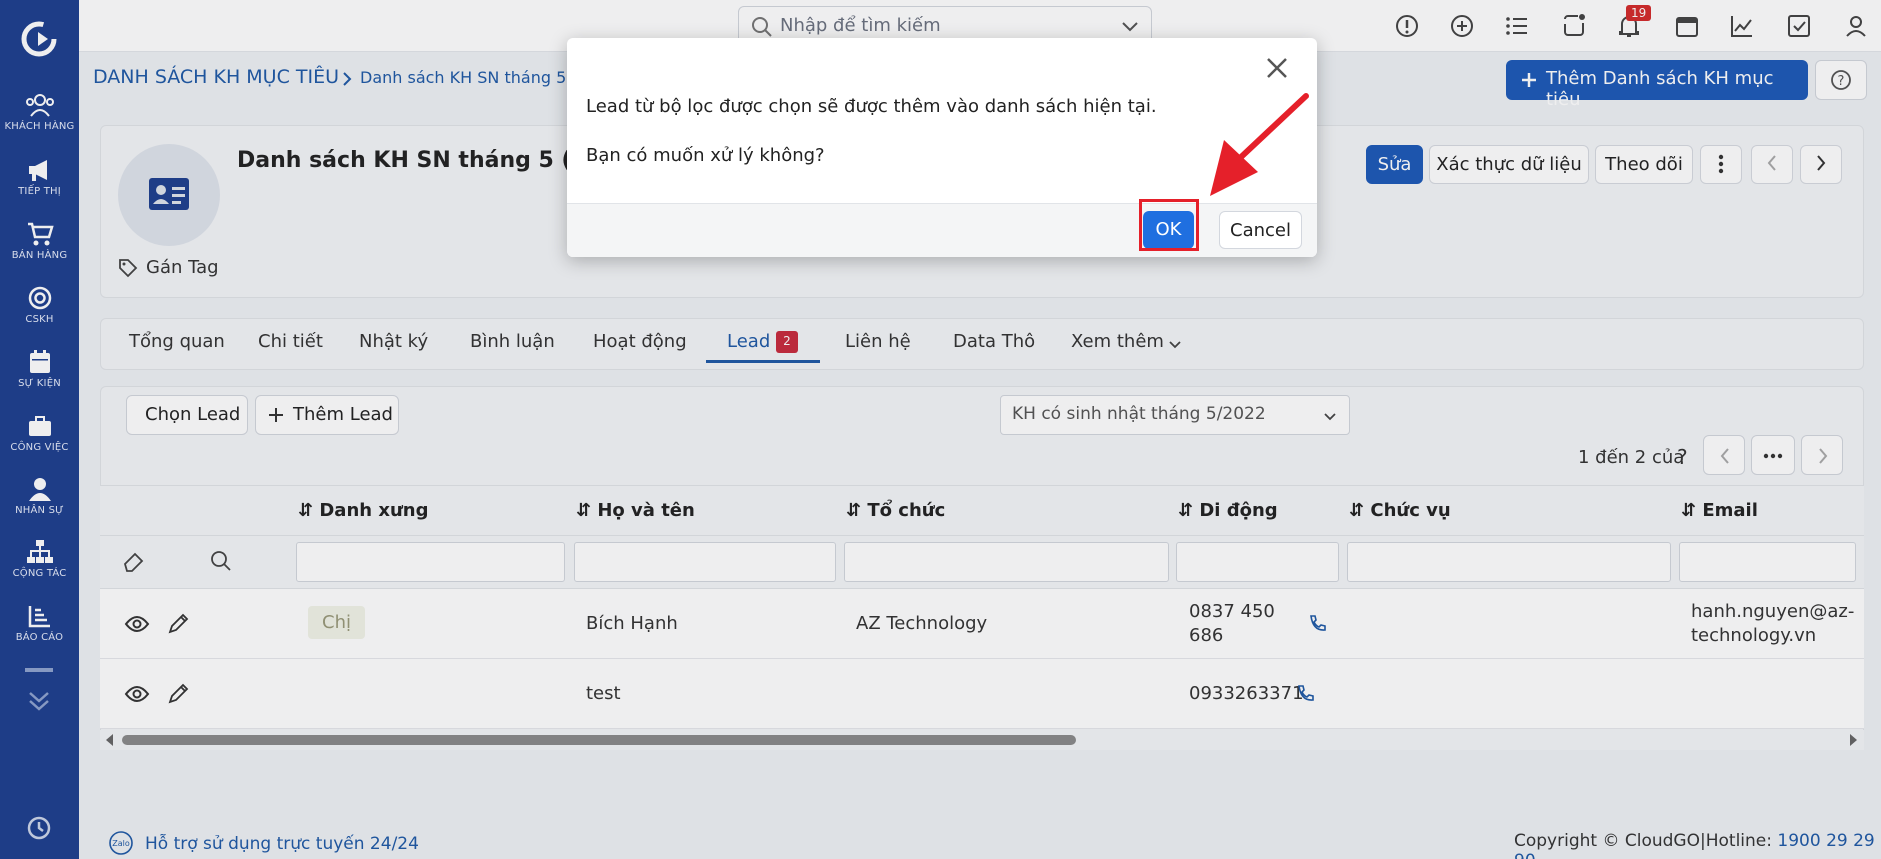  I want to click on ok-button-highlight-box, so click(1169, 225).